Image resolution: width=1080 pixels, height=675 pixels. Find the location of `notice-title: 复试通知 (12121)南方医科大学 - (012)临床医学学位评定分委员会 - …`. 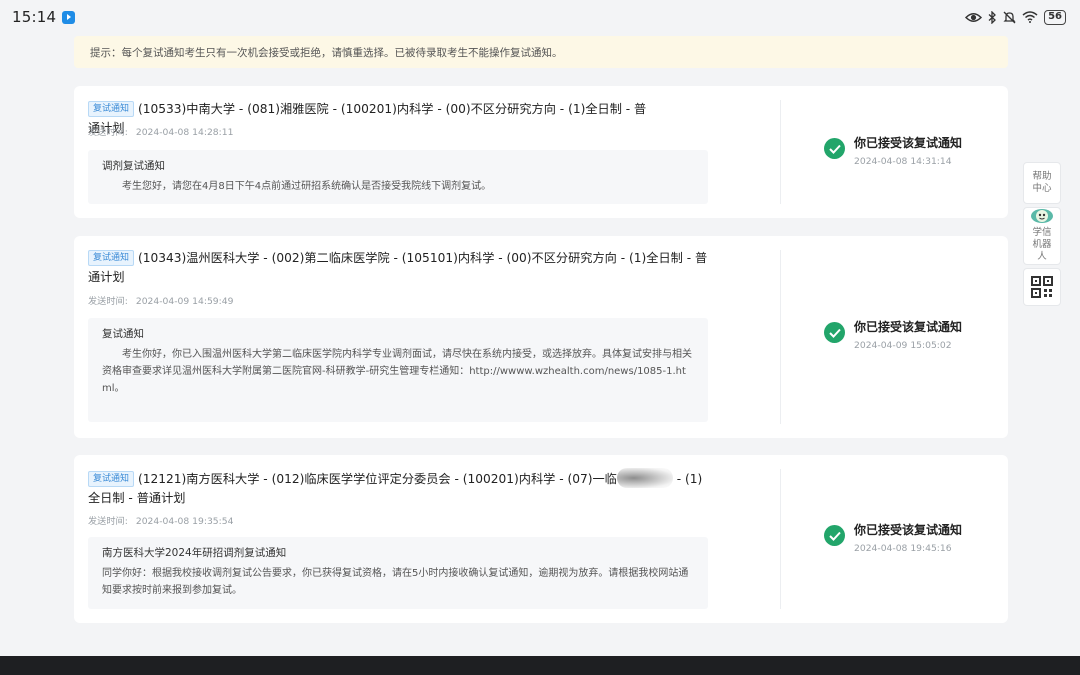

notice-title: 复试通知 (12121)南方医科大学 - (012)临床医学学位评定分委员会 - … is located at coordinates (398, 488).